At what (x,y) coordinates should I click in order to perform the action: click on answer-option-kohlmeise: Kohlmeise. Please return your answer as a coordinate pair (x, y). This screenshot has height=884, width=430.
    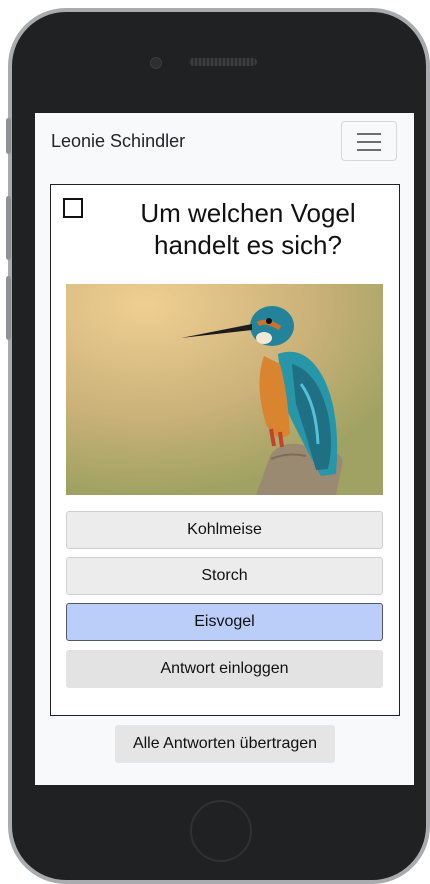
    Looking at the image, I should click on (224, 530).